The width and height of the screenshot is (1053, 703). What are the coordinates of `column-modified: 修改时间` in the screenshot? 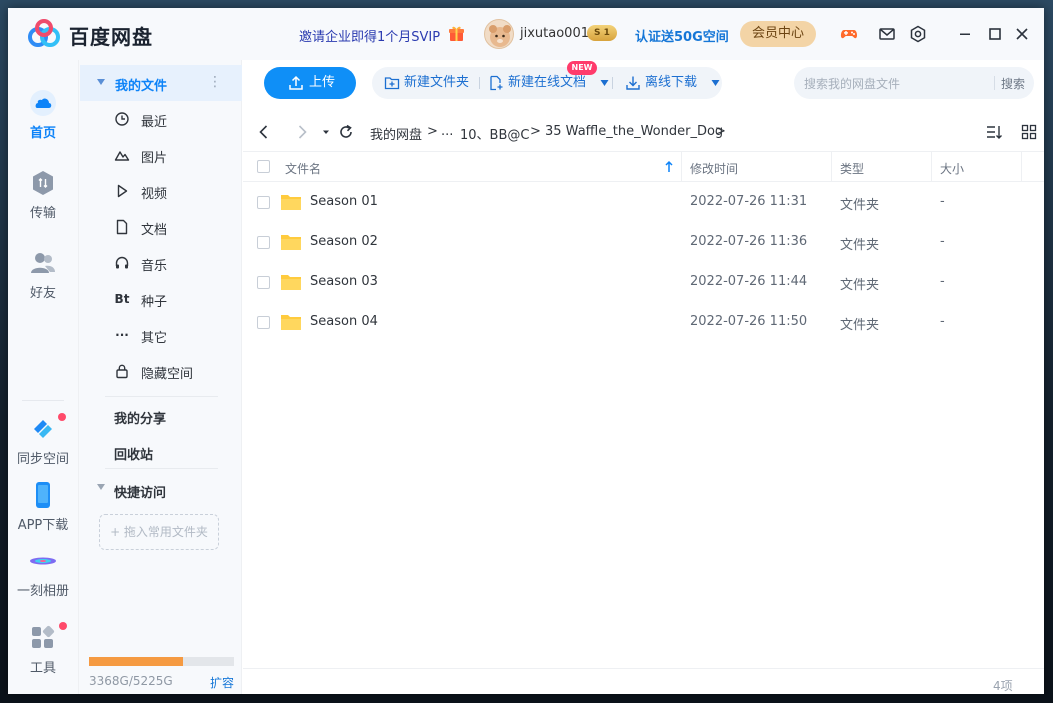 It's located at (714, 168).